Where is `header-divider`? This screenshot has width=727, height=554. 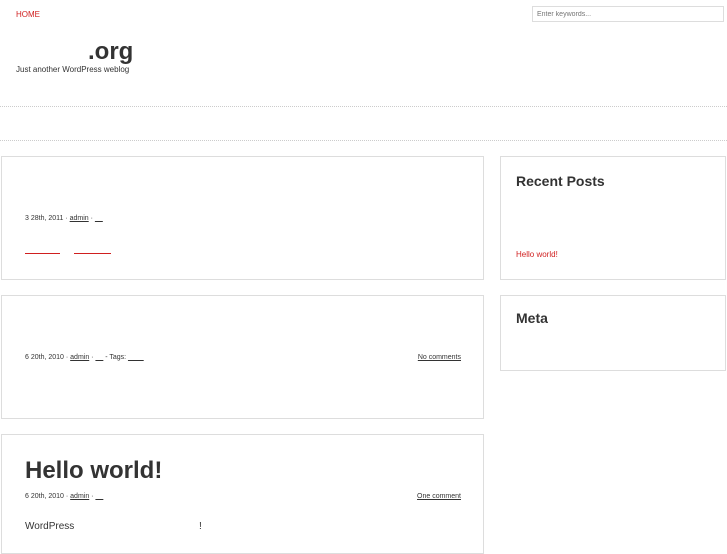
header-divider is located at coordinates (363, 106).